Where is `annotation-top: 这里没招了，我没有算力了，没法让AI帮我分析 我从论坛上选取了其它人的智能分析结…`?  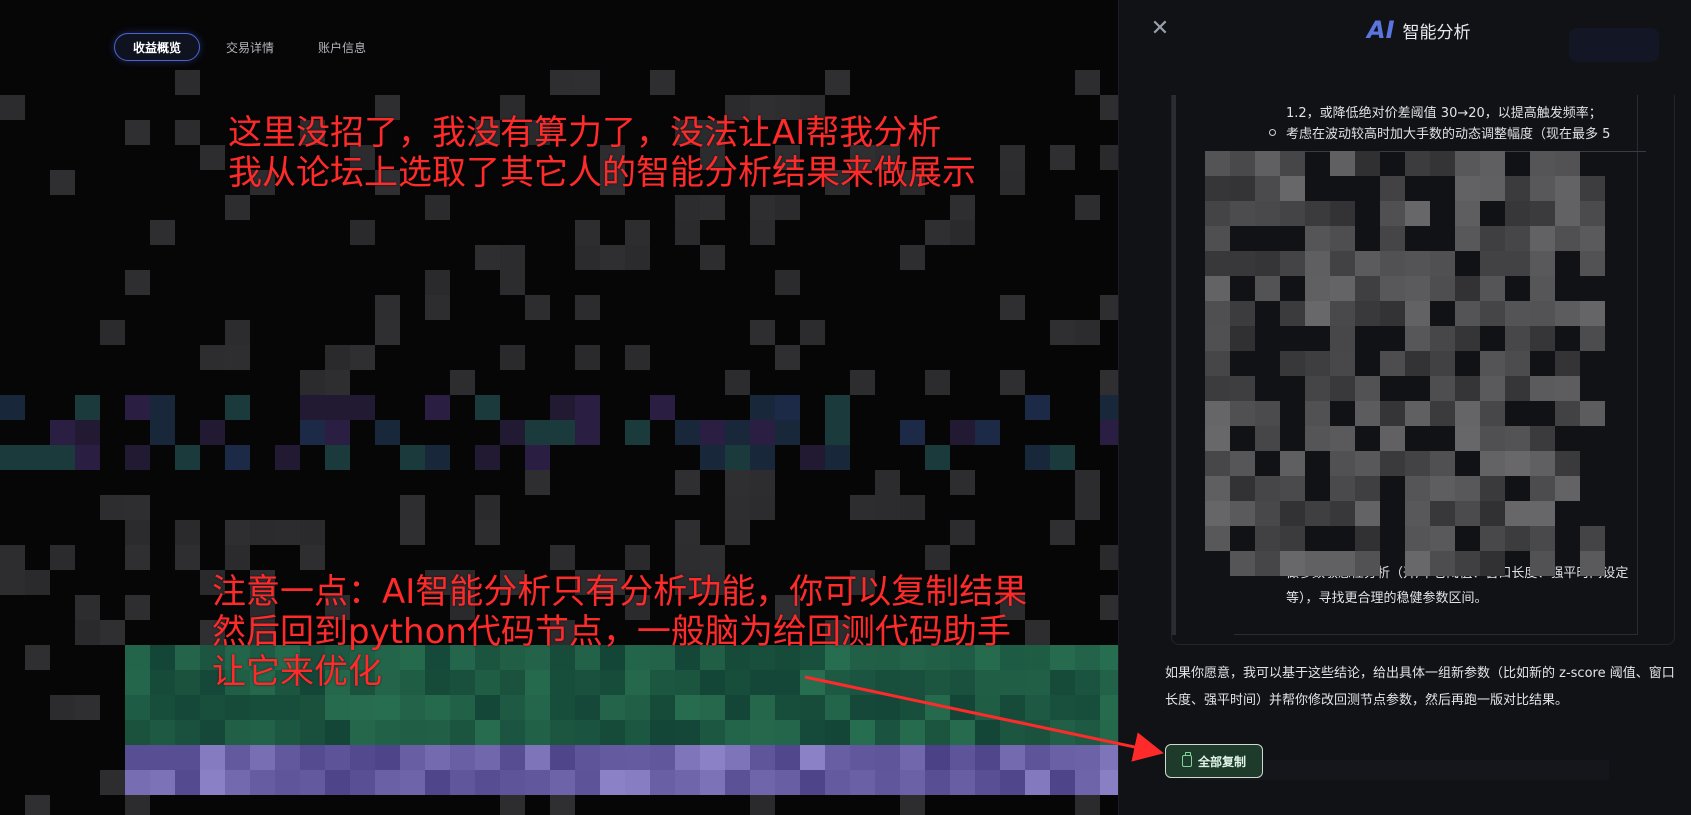
annotation-top: 这里没招了，我没有算力了，没法让AI帮我分析 我从论坛上选取了其它人的智能分析结… is located at coordinates (602, 153).